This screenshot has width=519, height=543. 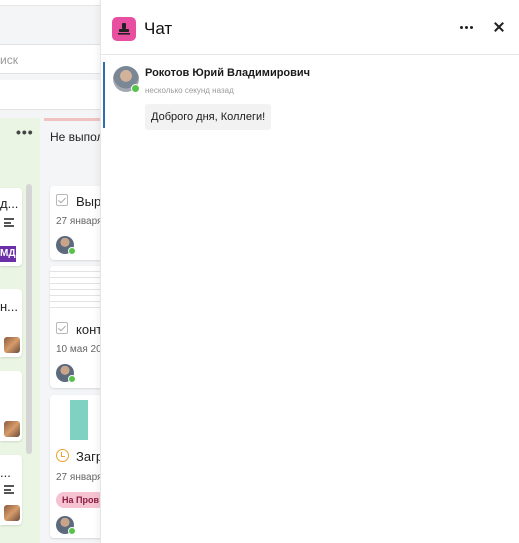 I want to click on column-a-scrollbar, so click(x=29, y=319).